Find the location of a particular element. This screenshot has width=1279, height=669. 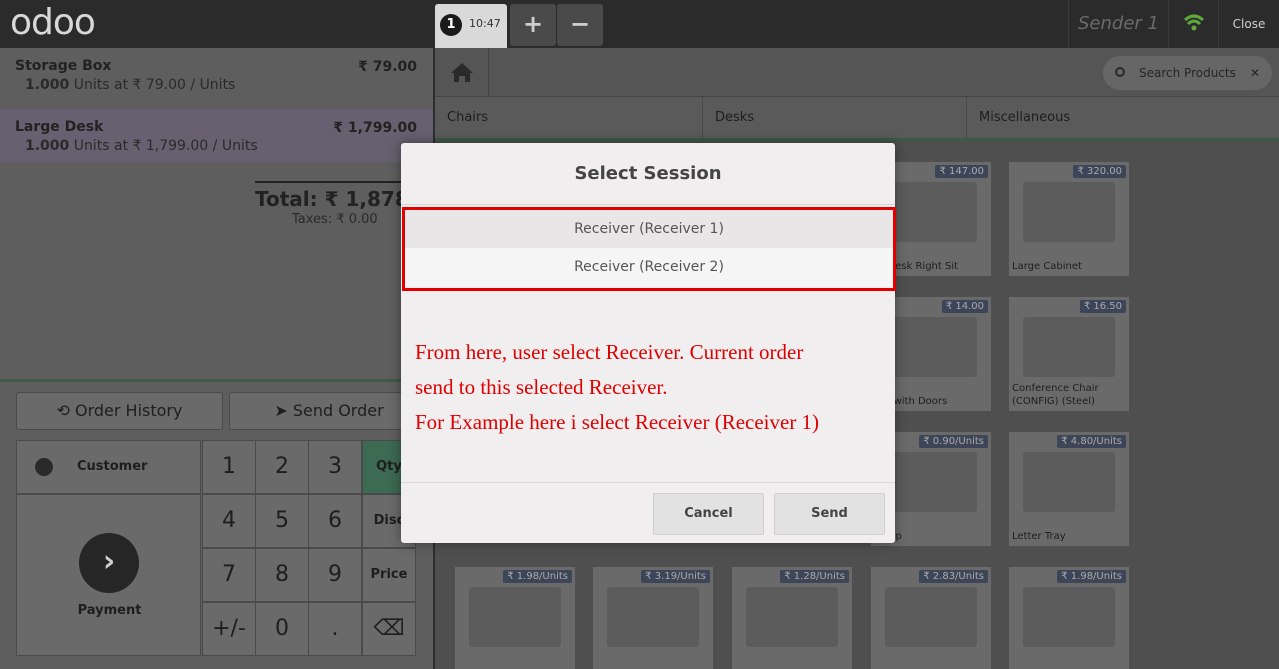

orderline-info: 1.000 Units at ₹ 1,799.00 / Units is located at coordinates (221, 146).